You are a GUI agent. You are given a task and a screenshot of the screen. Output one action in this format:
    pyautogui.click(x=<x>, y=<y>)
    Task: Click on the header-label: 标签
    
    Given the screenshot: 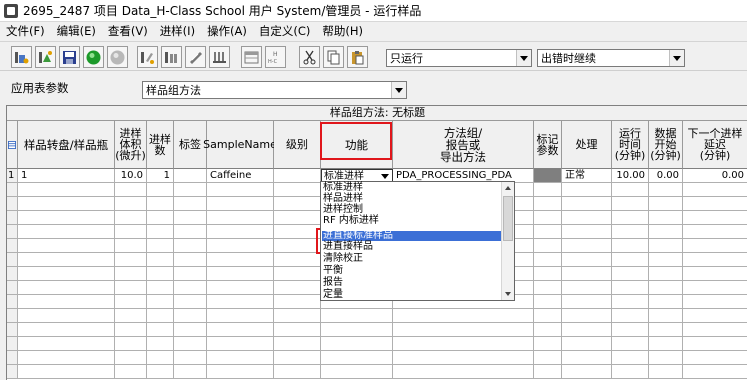 What is the action you would take?
    pyautogui.click(x=190, y=145)
    